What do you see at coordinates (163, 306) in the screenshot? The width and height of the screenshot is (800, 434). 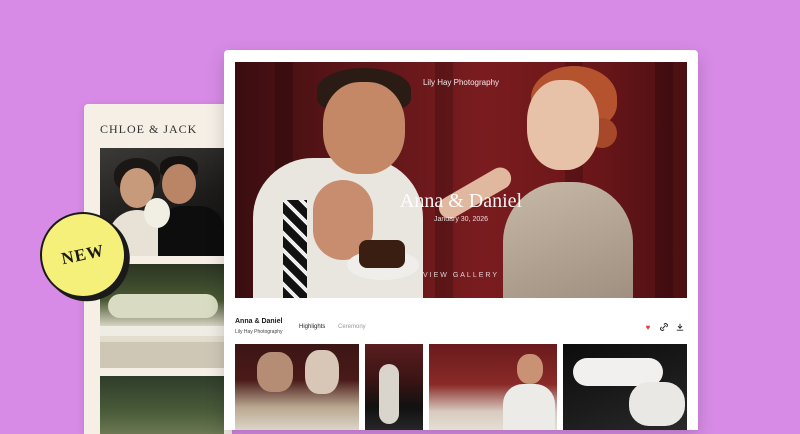 I see `flower-centerpieces` at bounding box center [163, 306].